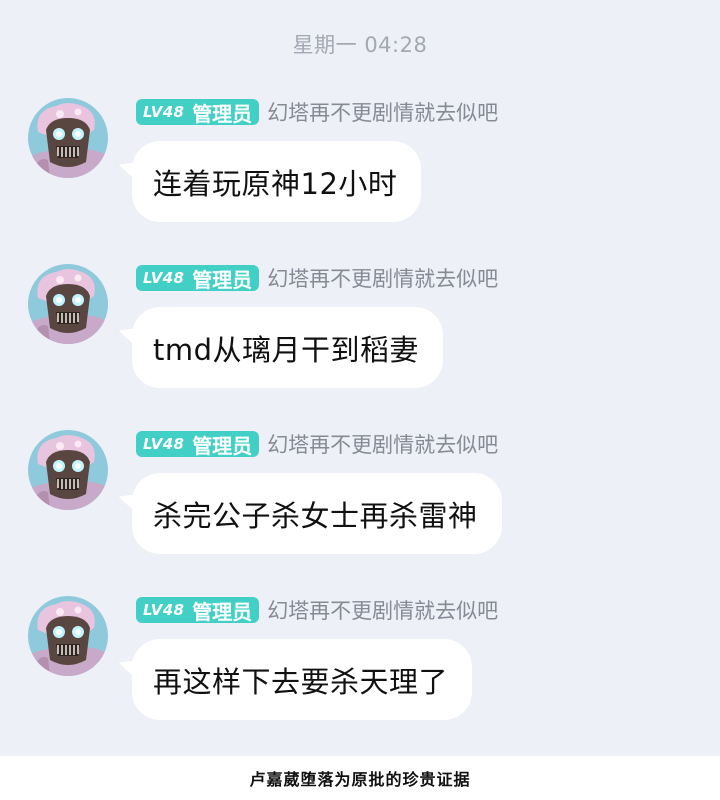  Describe the element at coordinates (302, 679) in the screenshot. I see `message-bubble: 再这样下去要杀天理了` at that location.